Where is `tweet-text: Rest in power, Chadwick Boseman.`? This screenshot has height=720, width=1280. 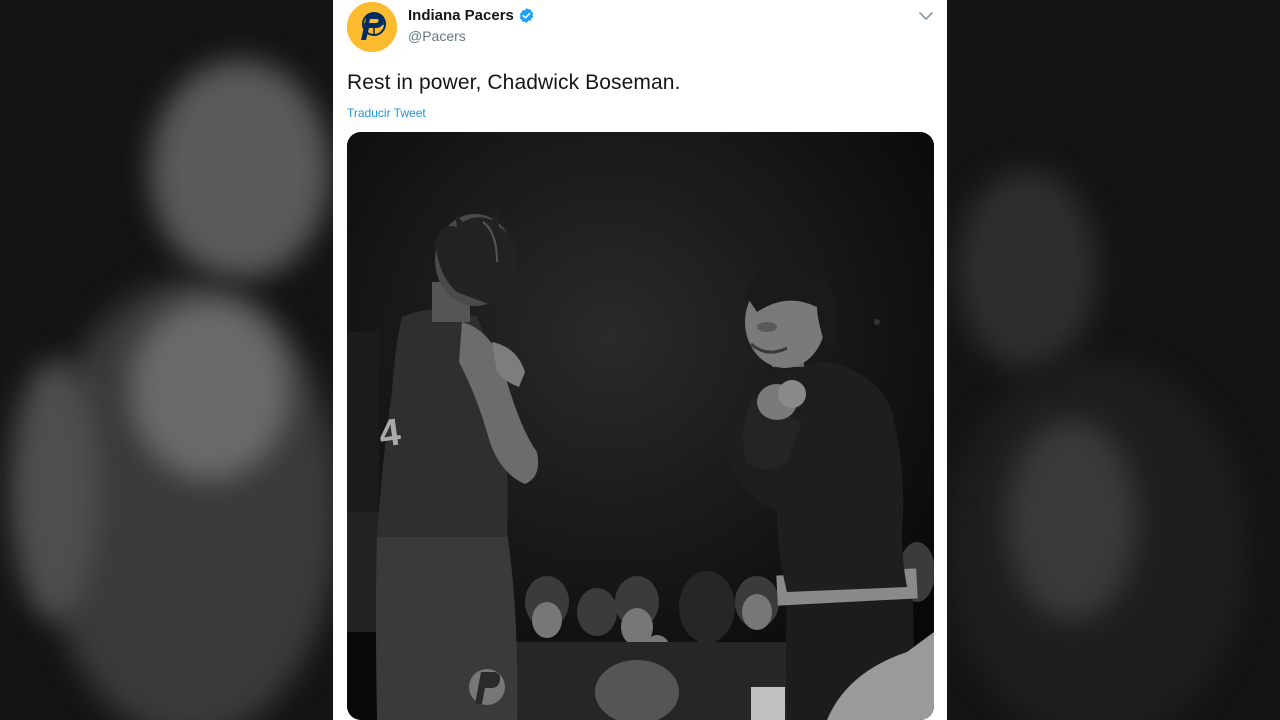 tweet-text: Rest in power, Chadwick Boseman. is located at coordinates (514, 82).